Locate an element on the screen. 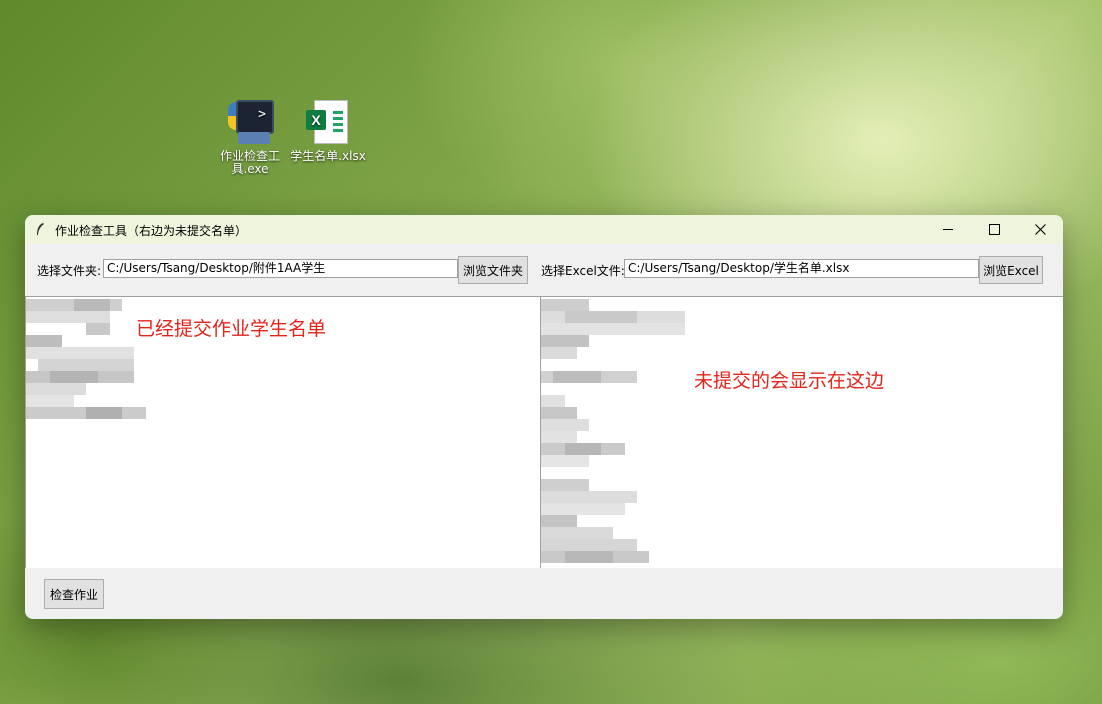 Image resolution: width=1102 pixels, height=704 pixels. desktop-icon-homework-tool: > 作业检查工具.exe is located at coordinates (250, 137).